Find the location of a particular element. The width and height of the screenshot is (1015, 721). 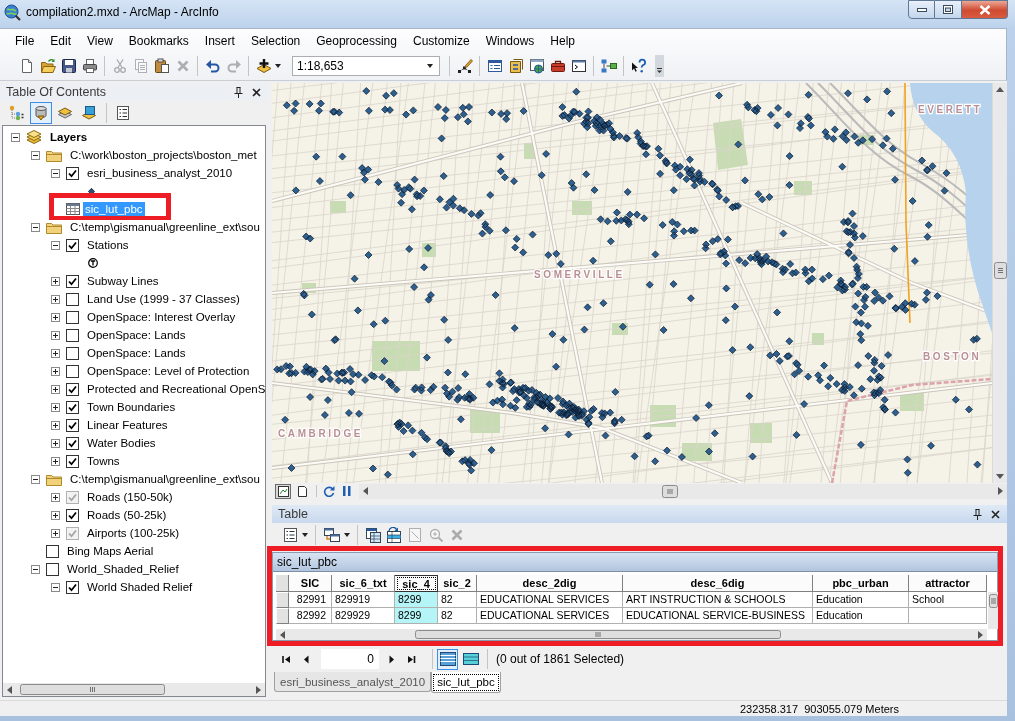

caret-icon is located at coordinates (305, 535).